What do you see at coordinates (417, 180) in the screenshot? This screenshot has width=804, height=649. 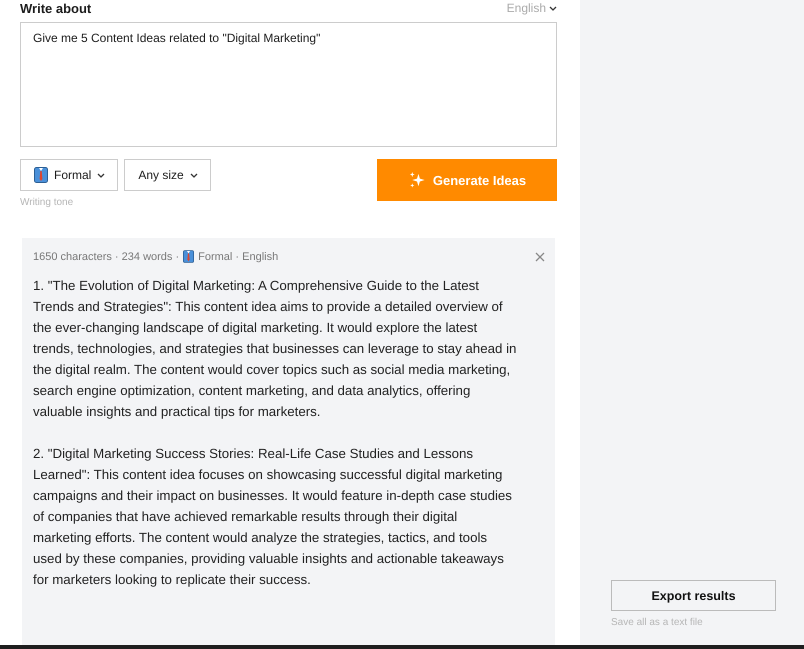 I see `sparkle-icon` at bounding box center [417, 180].